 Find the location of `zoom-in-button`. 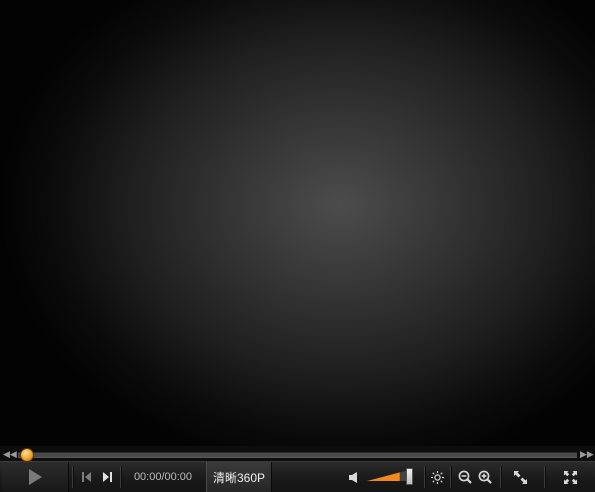

zoom-in-button is located at coordinates (485, 477).